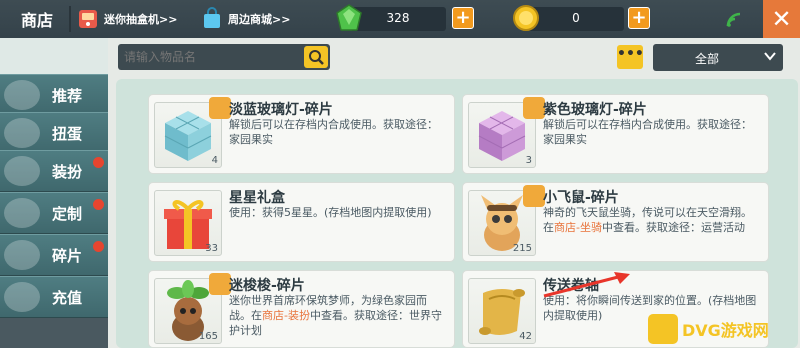 The image size is (800, 348). Describe the element at coordinates (211, 248) in the screenshot. I see `item-count: 33` at that location.